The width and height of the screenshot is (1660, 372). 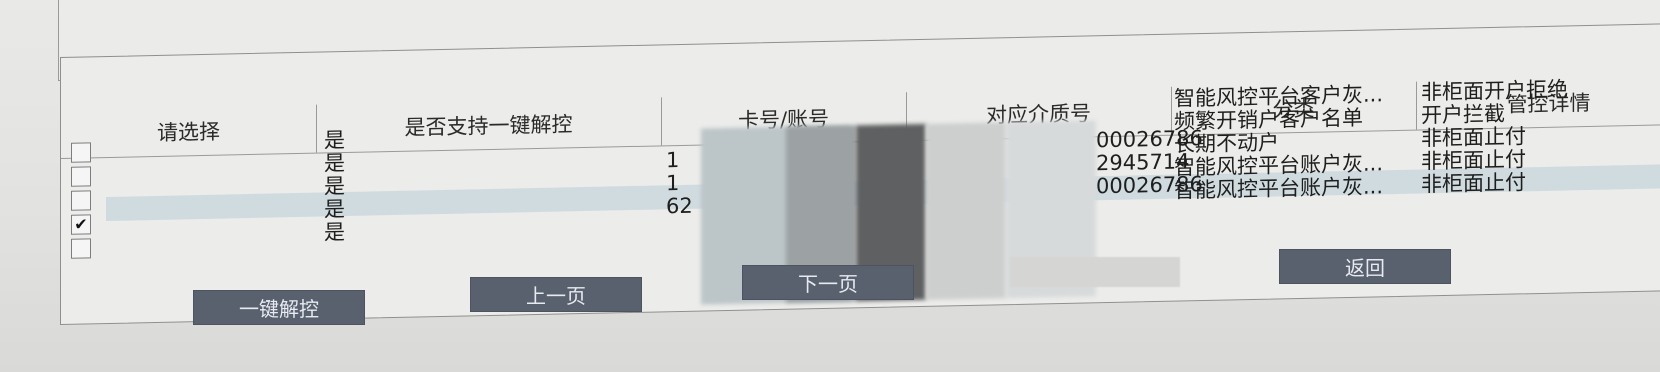 What do you see at coordinates (966, 211) in the screenshot?
I see `redacted-medium-area` at bounding box center [966, 211].